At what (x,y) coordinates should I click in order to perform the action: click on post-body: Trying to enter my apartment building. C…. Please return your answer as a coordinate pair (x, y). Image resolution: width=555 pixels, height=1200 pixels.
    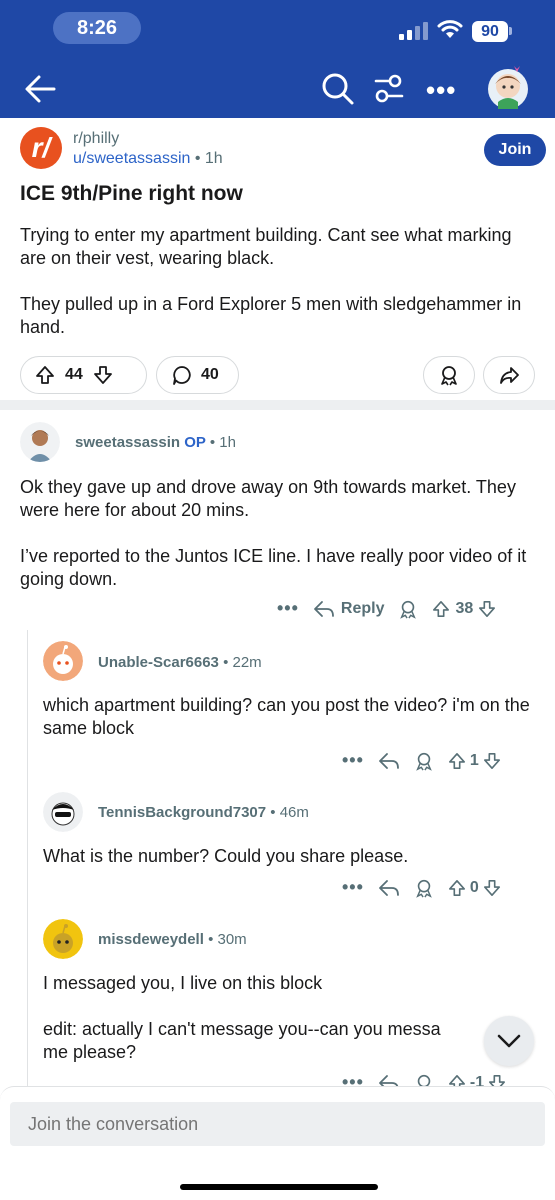
    Looking at the image, I should click on (277, 293).